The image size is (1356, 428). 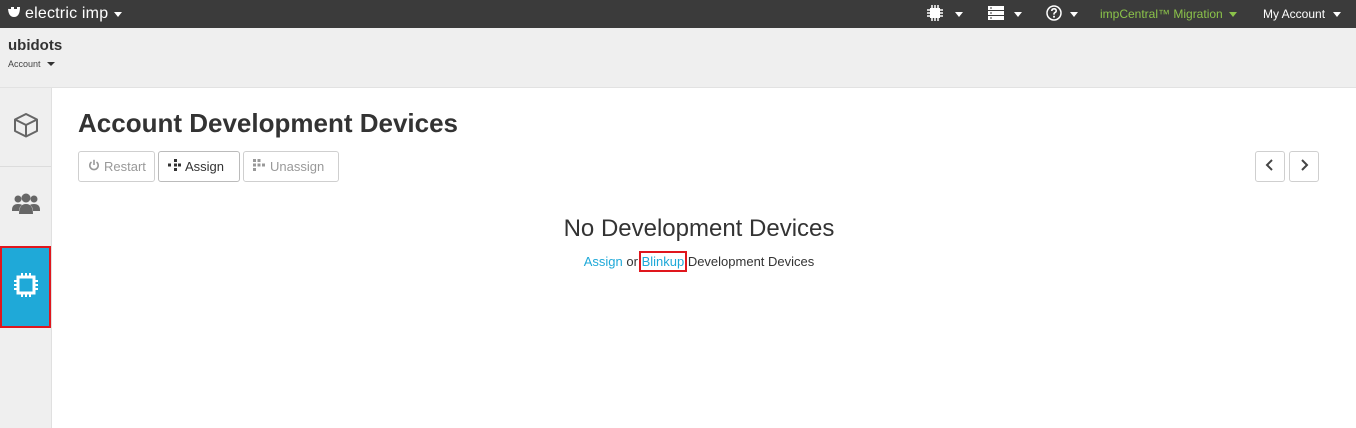 I want to click on next-page-button, so click(x=1304, y=166).